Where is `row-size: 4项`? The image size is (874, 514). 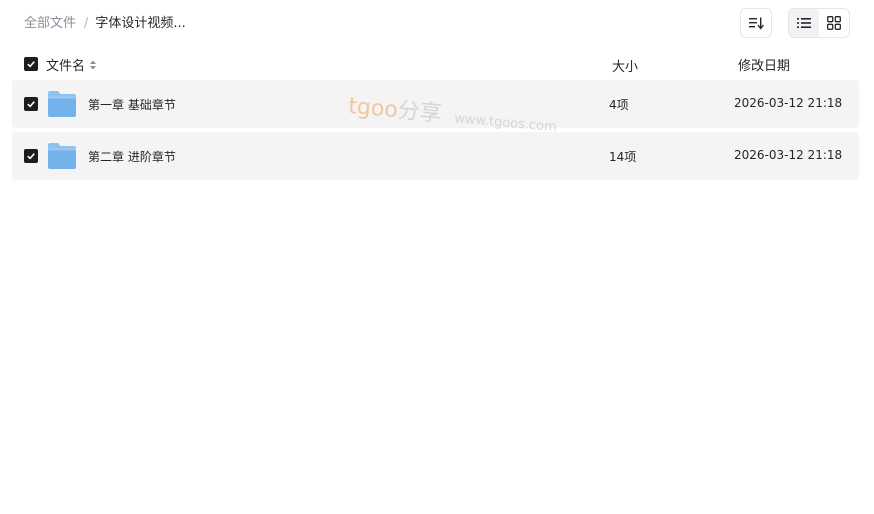 row-size: 4项 is located at coordinates (619, 105).